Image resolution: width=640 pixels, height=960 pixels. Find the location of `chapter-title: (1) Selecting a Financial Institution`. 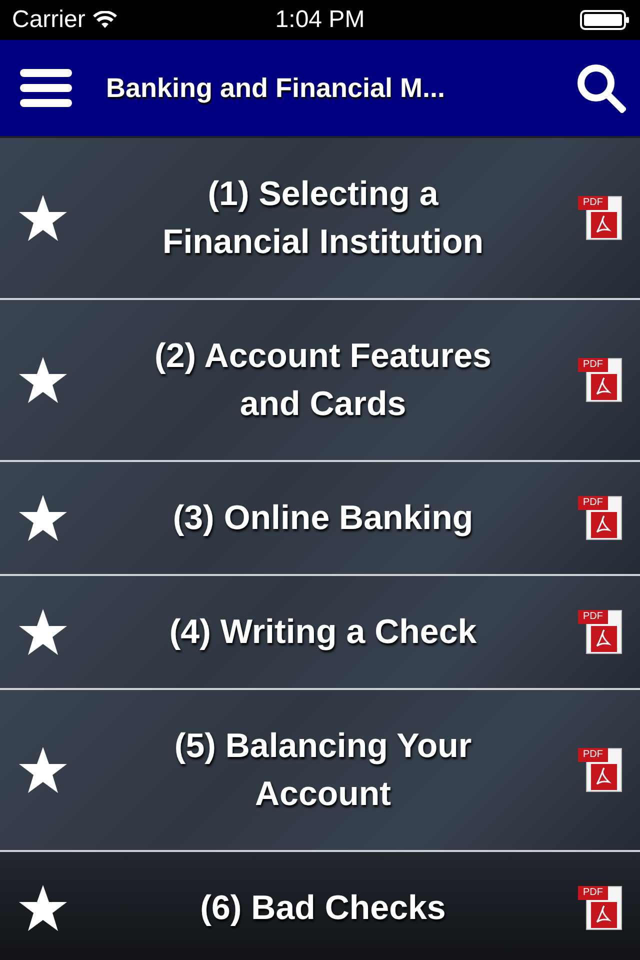

chapter-title: (1) Selecting a Financial Institution is located at coordinates (323, 218).